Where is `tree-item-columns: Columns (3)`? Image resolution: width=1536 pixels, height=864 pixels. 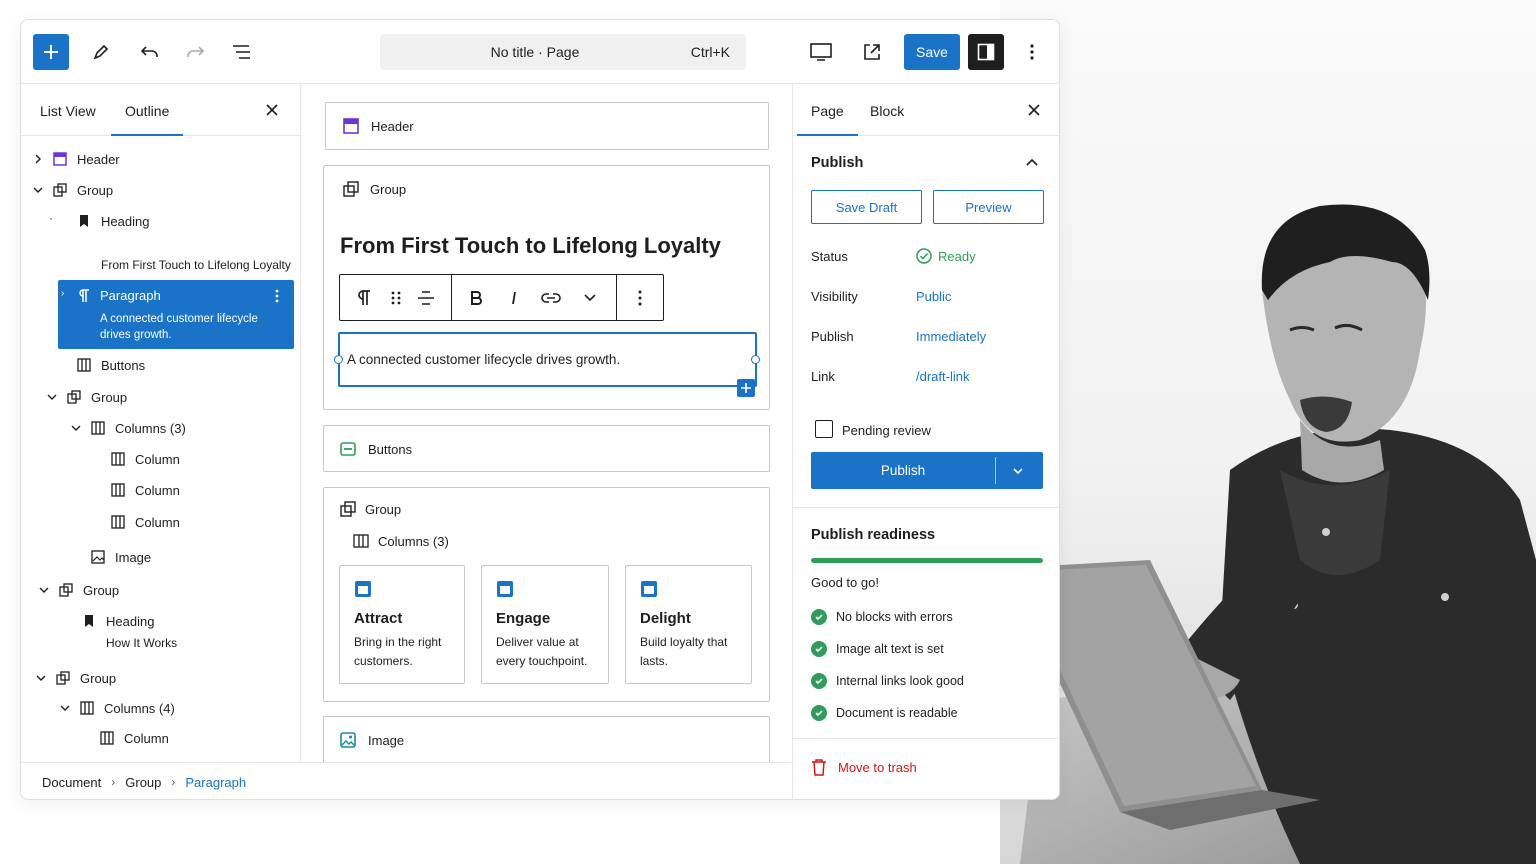
tree-item-columns: Columns (3) is located at coordinates (160, 428).